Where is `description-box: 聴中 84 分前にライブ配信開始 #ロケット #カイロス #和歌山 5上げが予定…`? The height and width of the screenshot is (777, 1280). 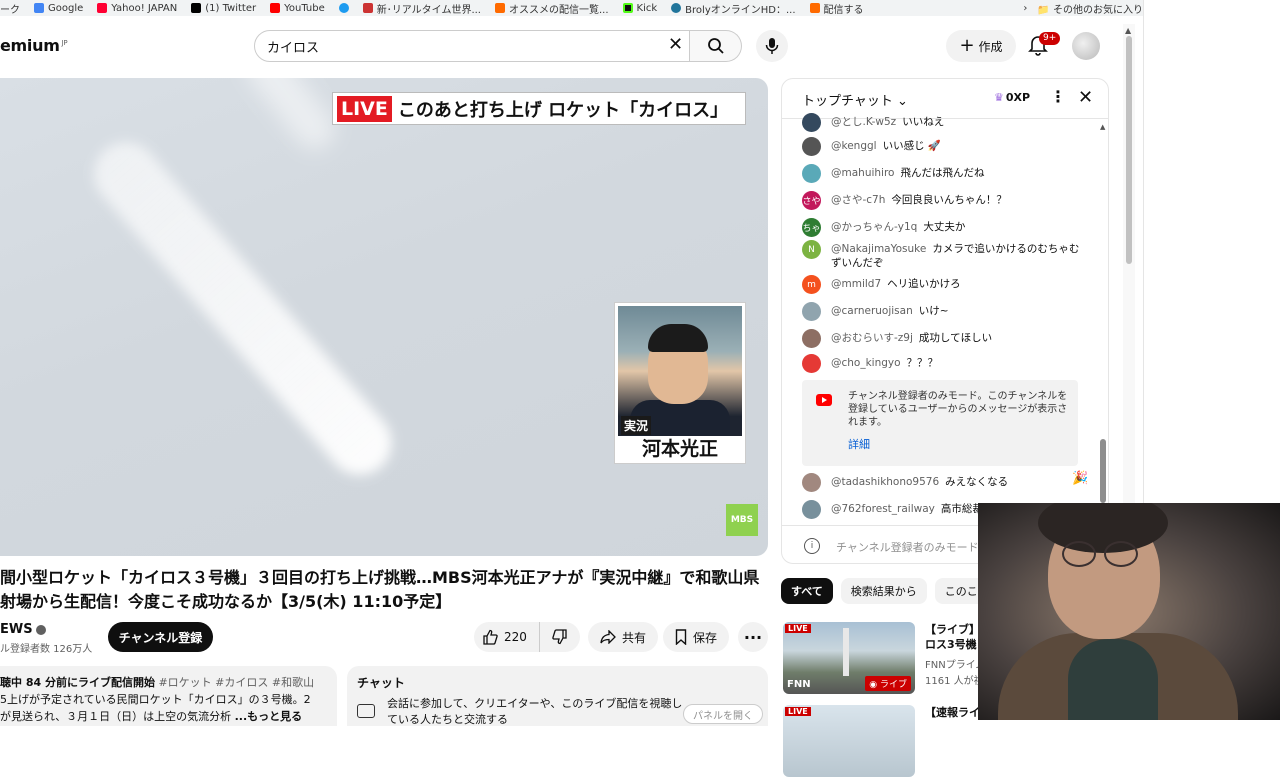
description-box: 聴中 84 分前にライブ配信開始 #ロケット #カイロス #和歌山 5上げが予定… is located at coordinates (168, 696).